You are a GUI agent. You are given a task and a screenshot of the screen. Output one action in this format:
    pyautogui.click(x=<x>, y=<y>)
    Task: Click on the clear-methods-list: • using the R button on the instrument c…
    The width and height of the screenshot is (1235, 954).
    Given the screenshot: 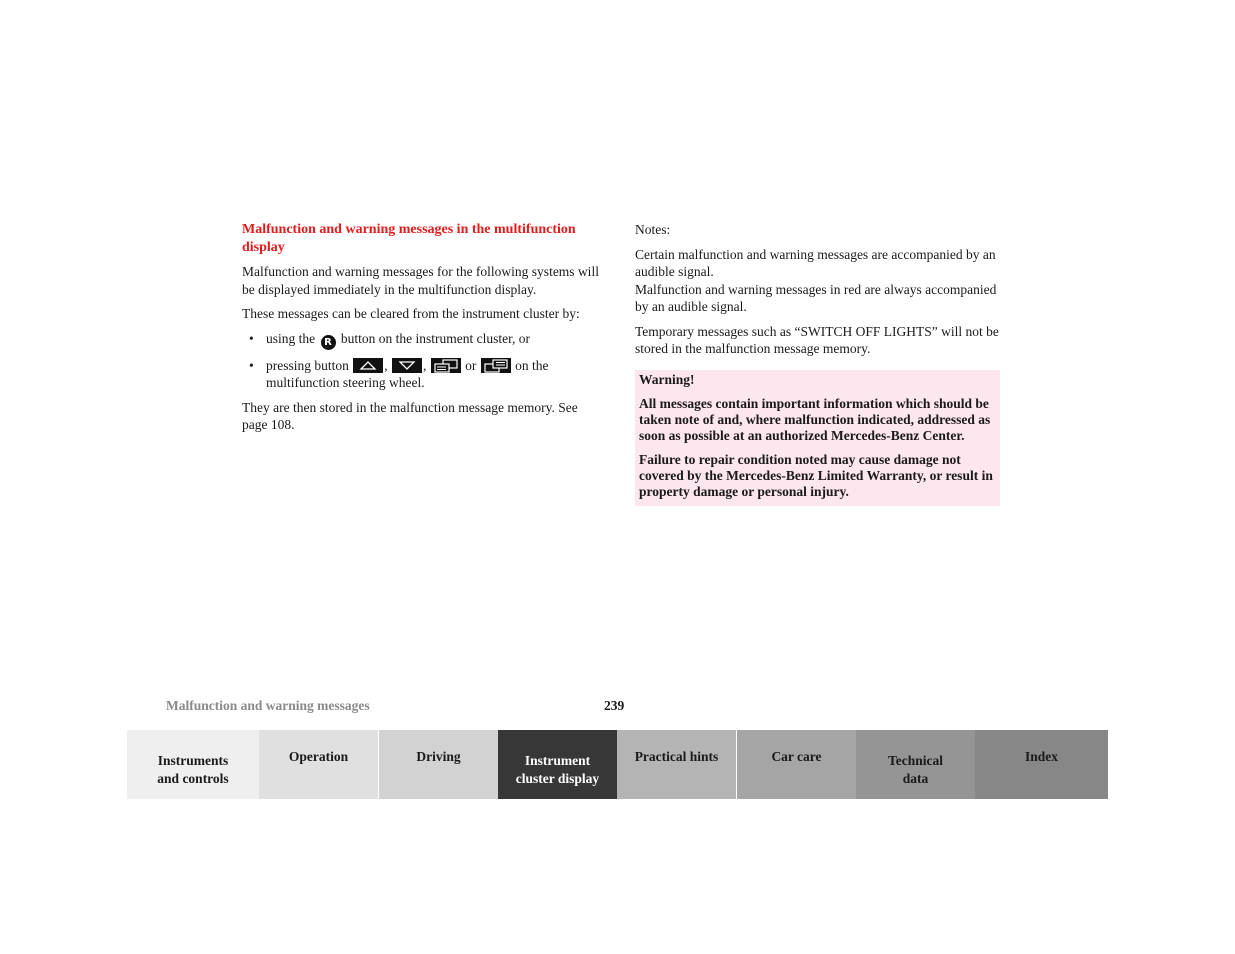 What is the action you would take?
    pyautogui.click(x=422, y=361)
    